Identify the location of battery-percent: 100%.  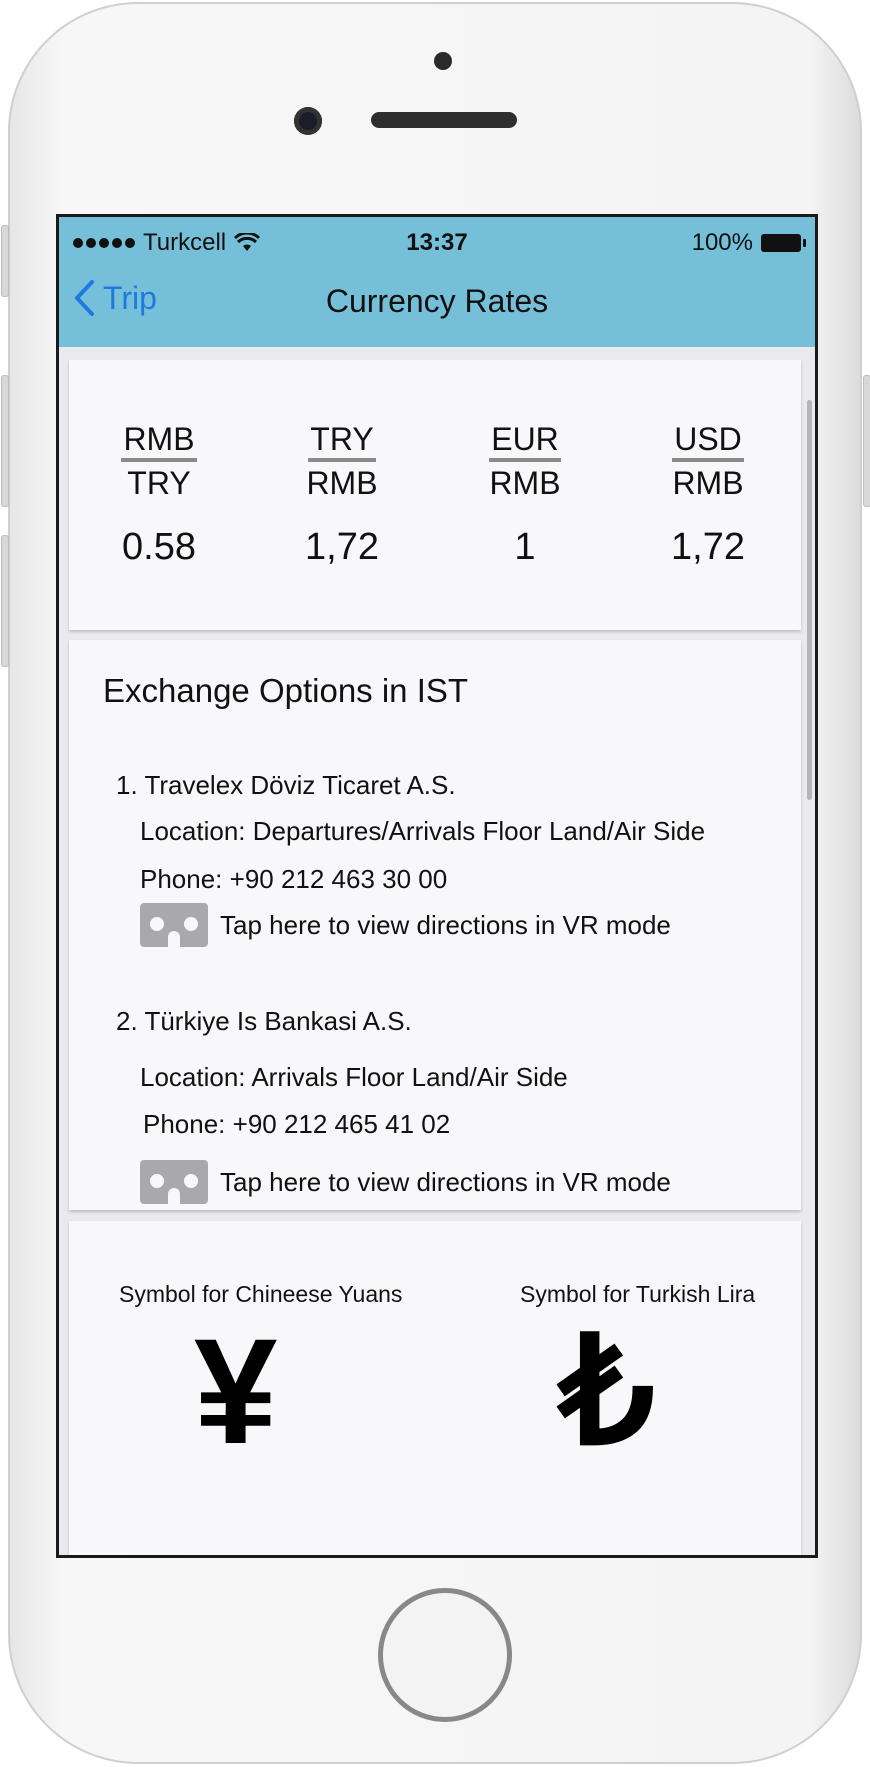
(722, 242).